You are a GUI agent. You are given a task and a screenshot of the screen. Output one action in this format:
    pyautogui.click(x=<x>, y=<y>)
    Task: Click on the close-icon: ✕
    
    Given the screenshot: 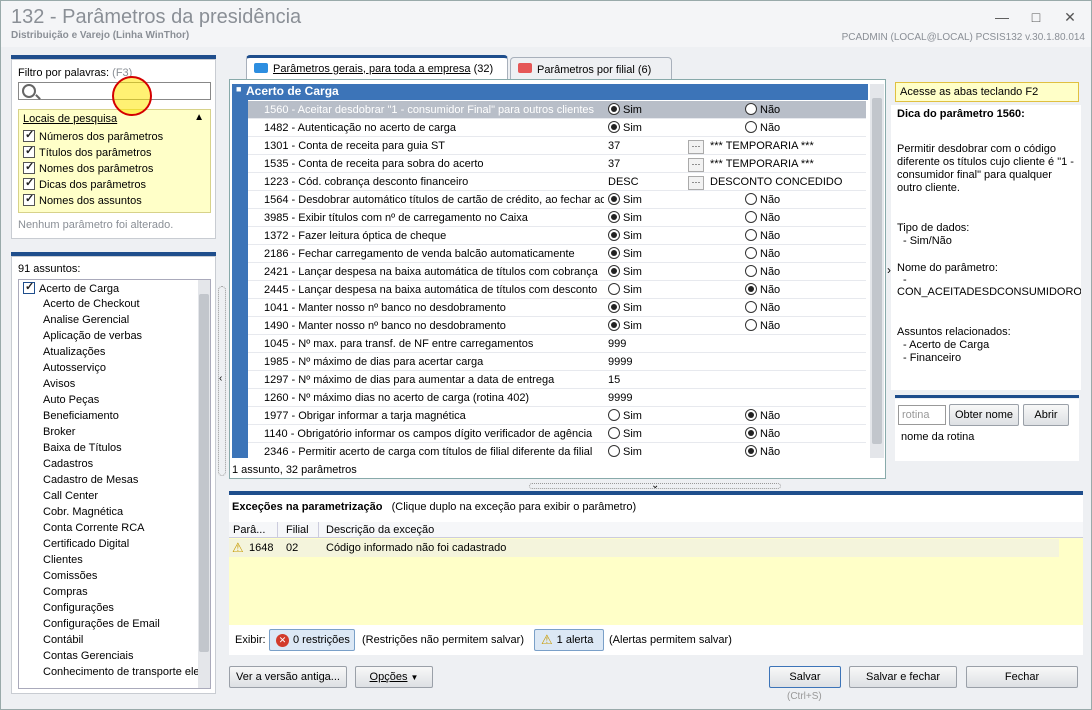 What is the action you would take?
    pyautogui.click(x=1070, y=17)
    